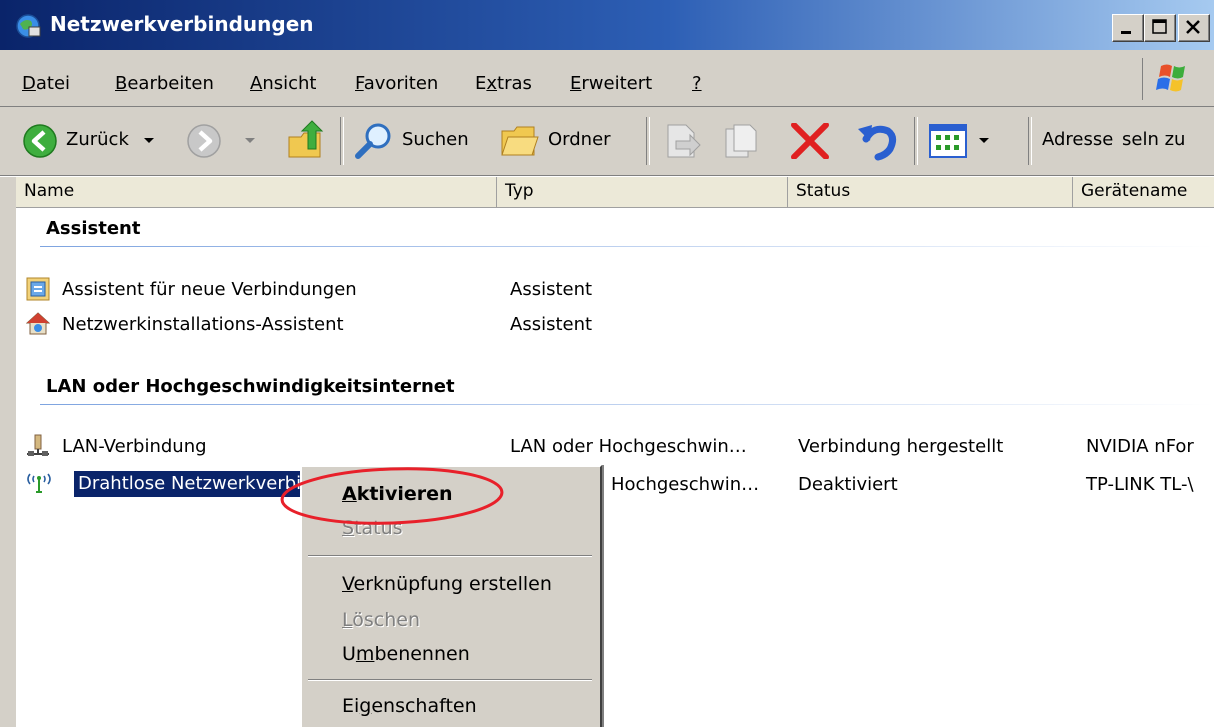  I want to click on lan-connection-icon, so click(38, 445).